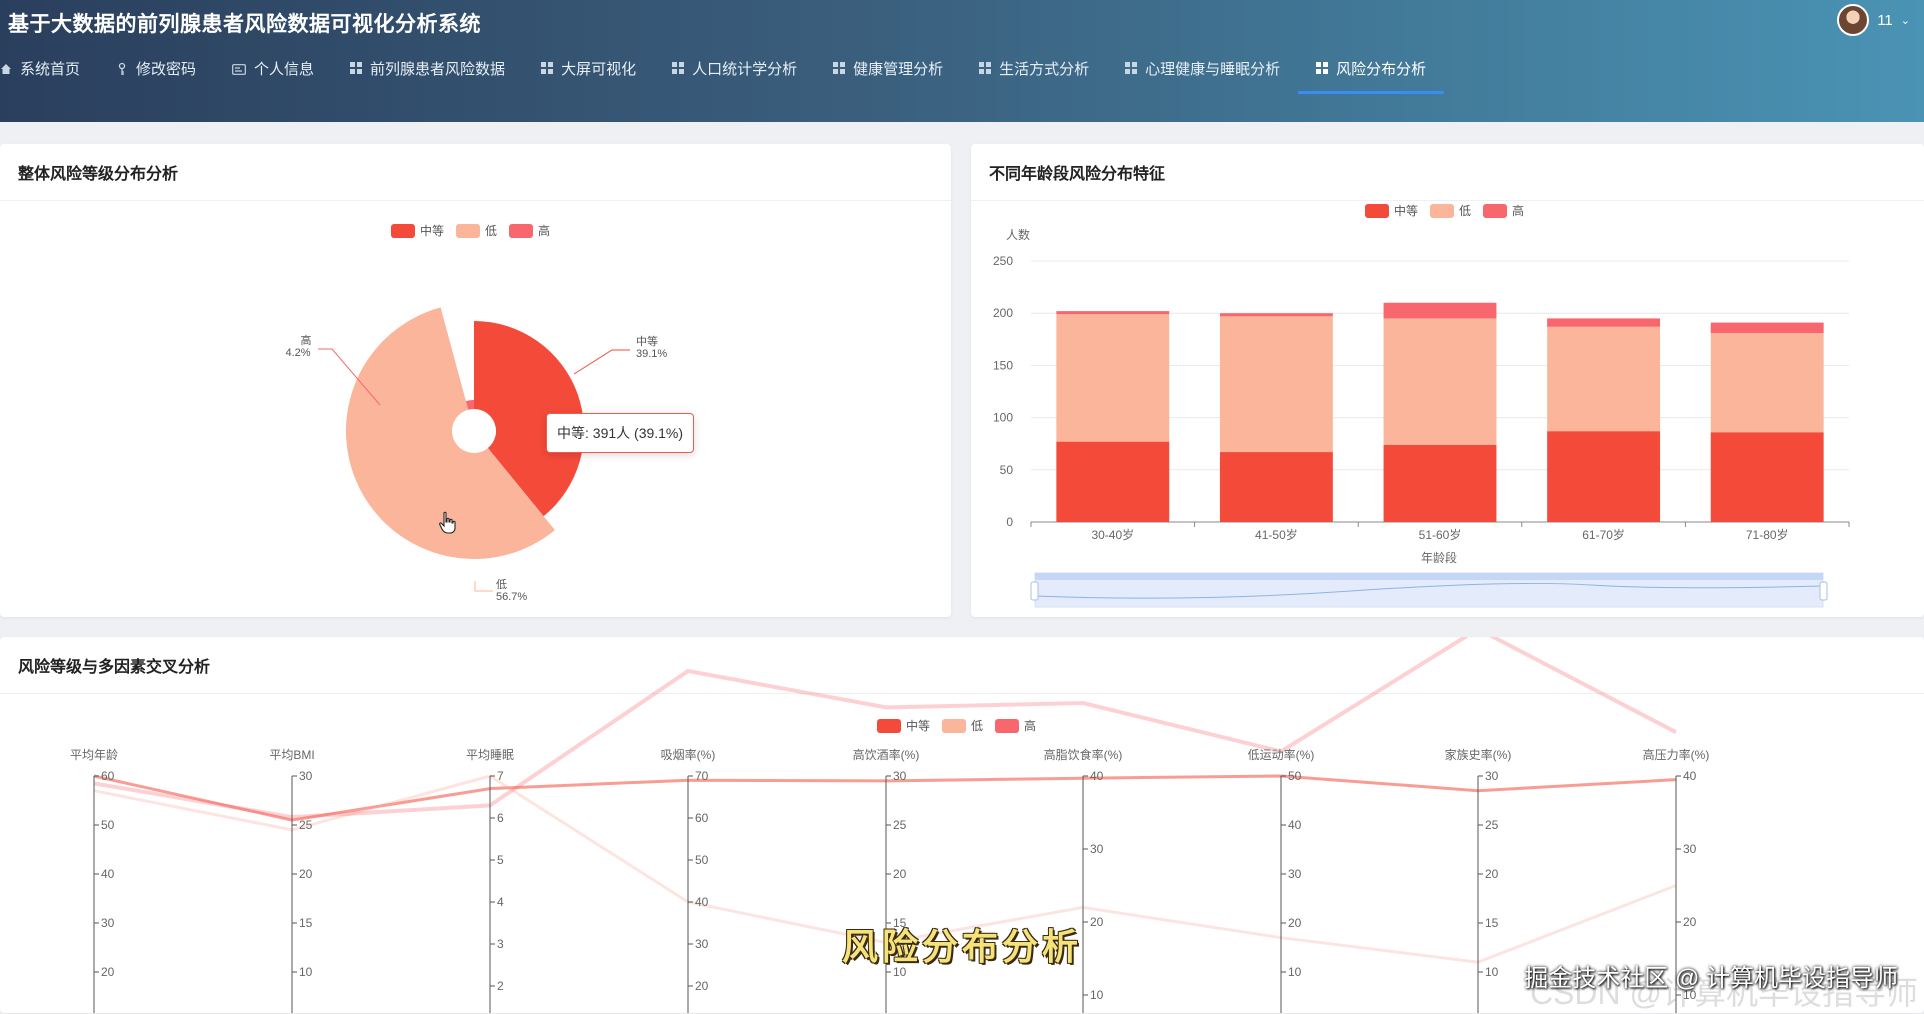 Image resolution: width=1924 pixels, height=1014 pixels. I want to click on axis-name: 高饮酒率(%), so click(886, 754).